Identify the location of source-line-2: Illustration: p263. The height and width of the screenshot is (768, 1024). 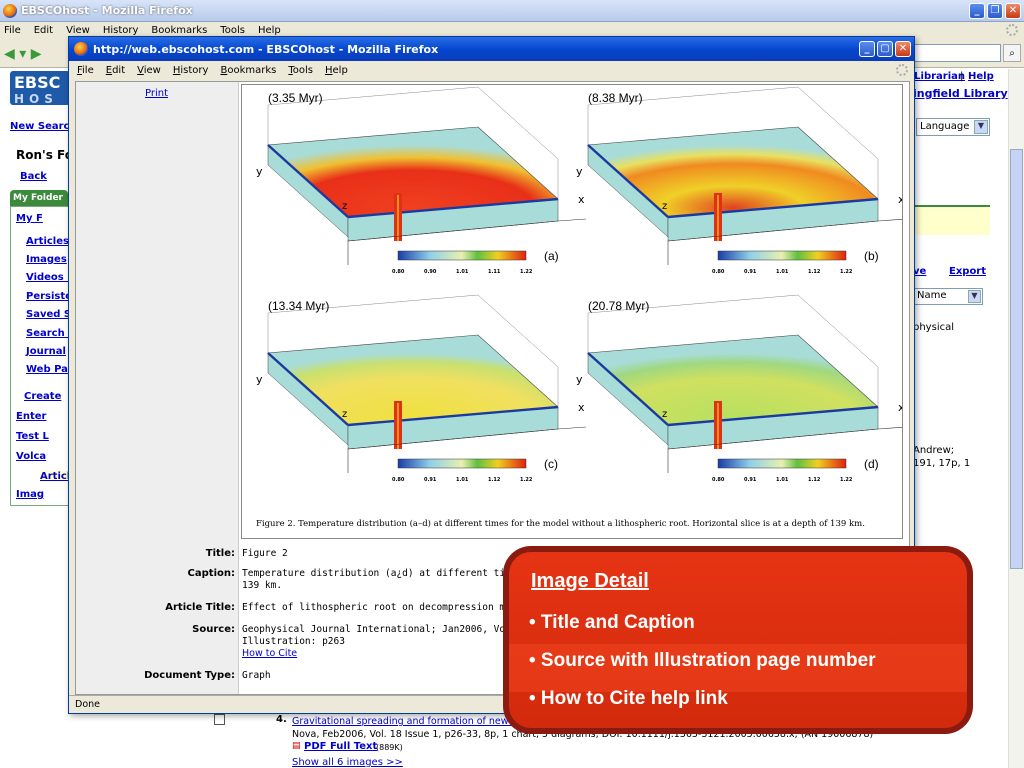
(293, 641).